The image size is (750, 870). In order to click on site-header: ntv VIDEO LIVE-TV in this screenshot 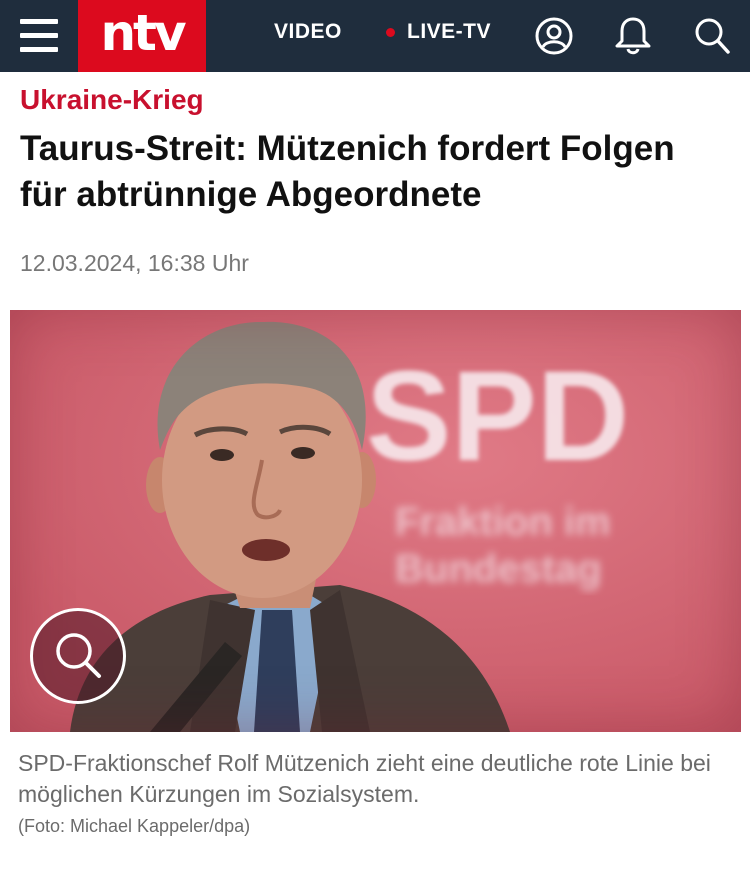, I will do `click(375, 36)`.